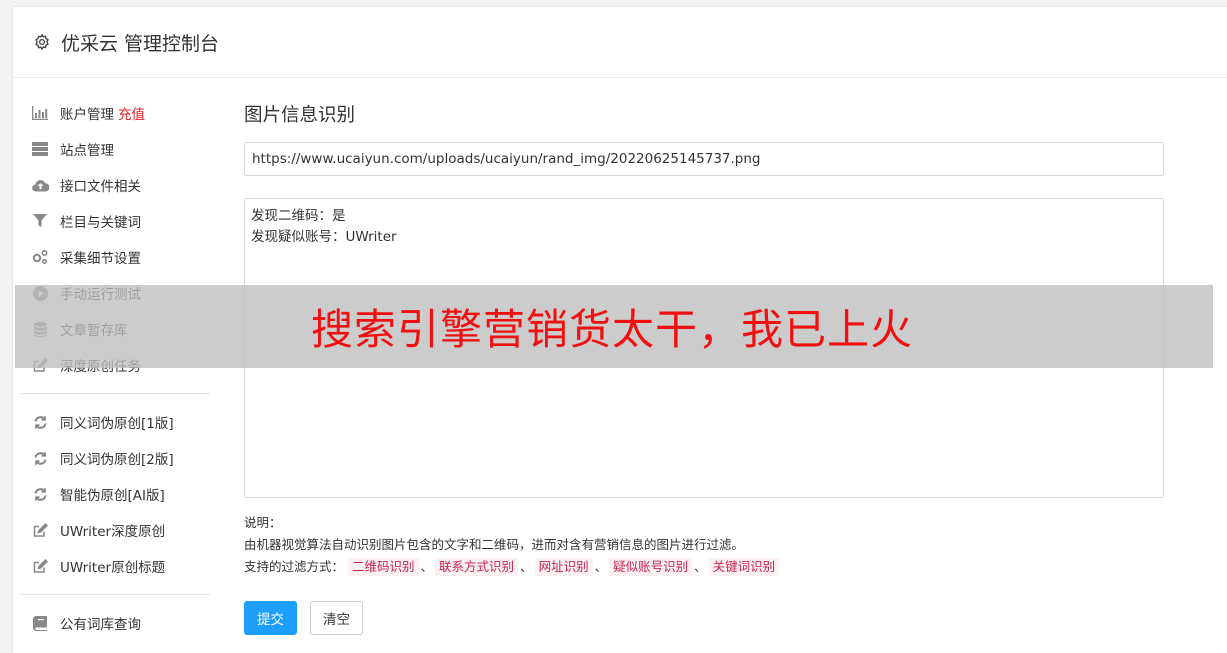 This screenshot has height=653, width=1227. I want to click on book-icon, so click(40, 623).